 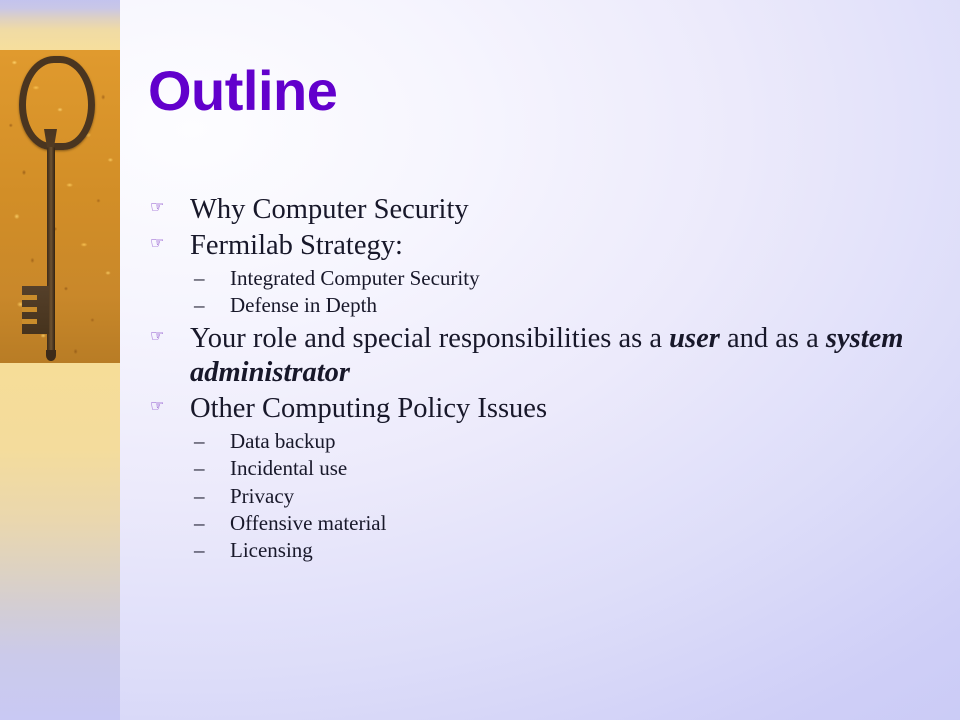 I want to click on bullet-text: Licensing, so click(x=271, y=550).